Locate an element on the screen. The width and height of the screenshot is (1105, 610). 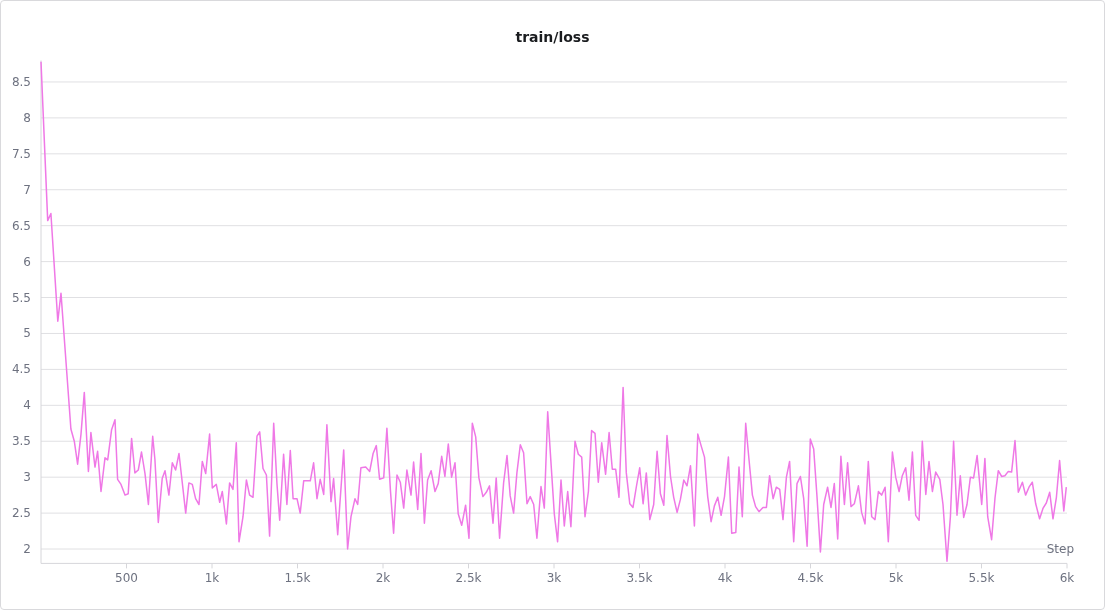
x-tick-label: 1k is located at coordinates (212, 578).